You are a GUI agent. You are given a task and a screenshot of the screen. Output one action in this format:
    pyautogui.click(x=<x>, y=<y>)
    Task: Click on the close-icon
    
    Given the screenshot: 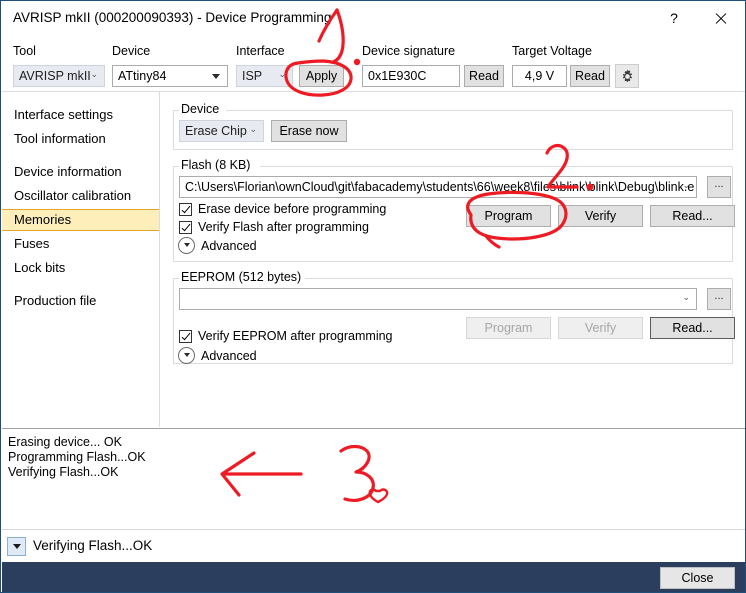 What is the action you would take?
    pyautogui.click(x=720, y=18)
    